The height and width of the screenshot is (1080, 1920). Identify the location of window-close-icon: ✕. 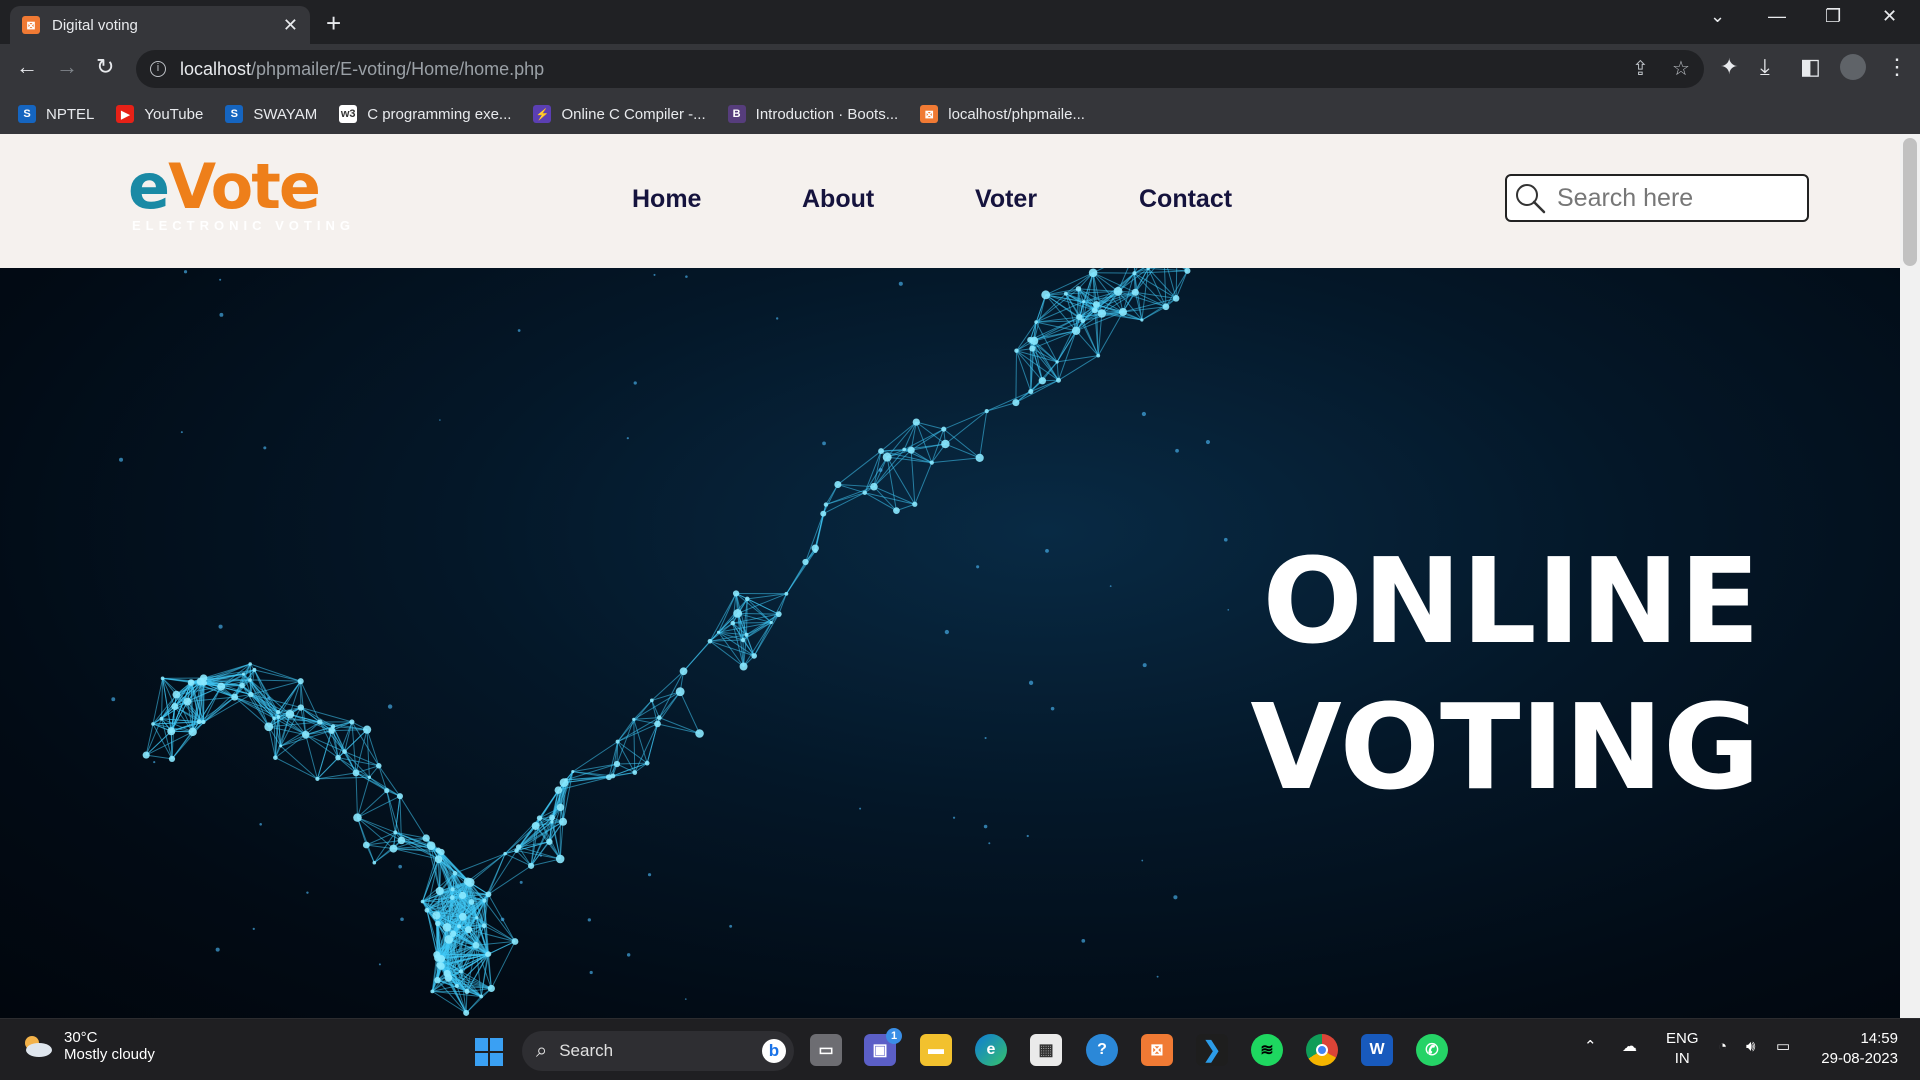
(1889, 16).